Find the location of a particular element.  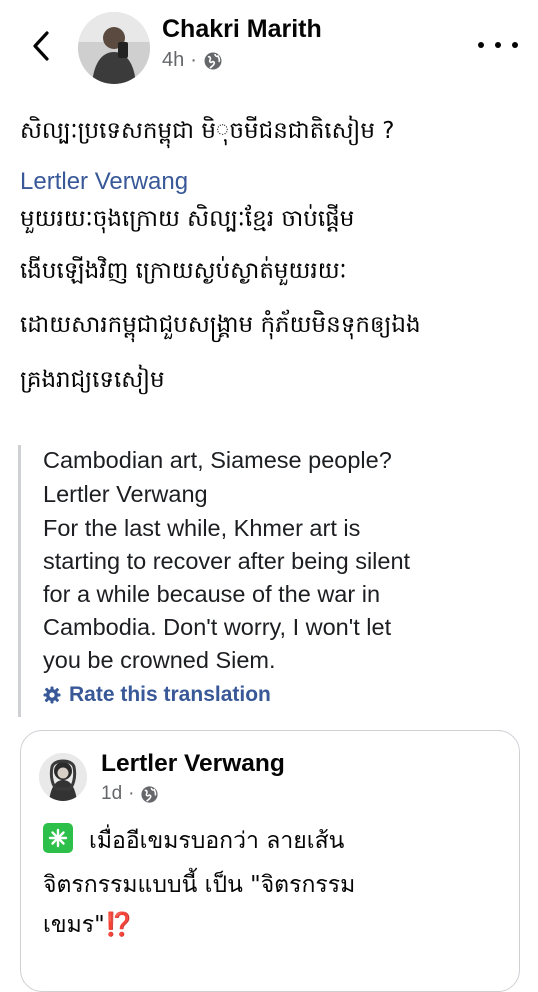

shared-post-time: 1d is located at coordinates (111, 794).